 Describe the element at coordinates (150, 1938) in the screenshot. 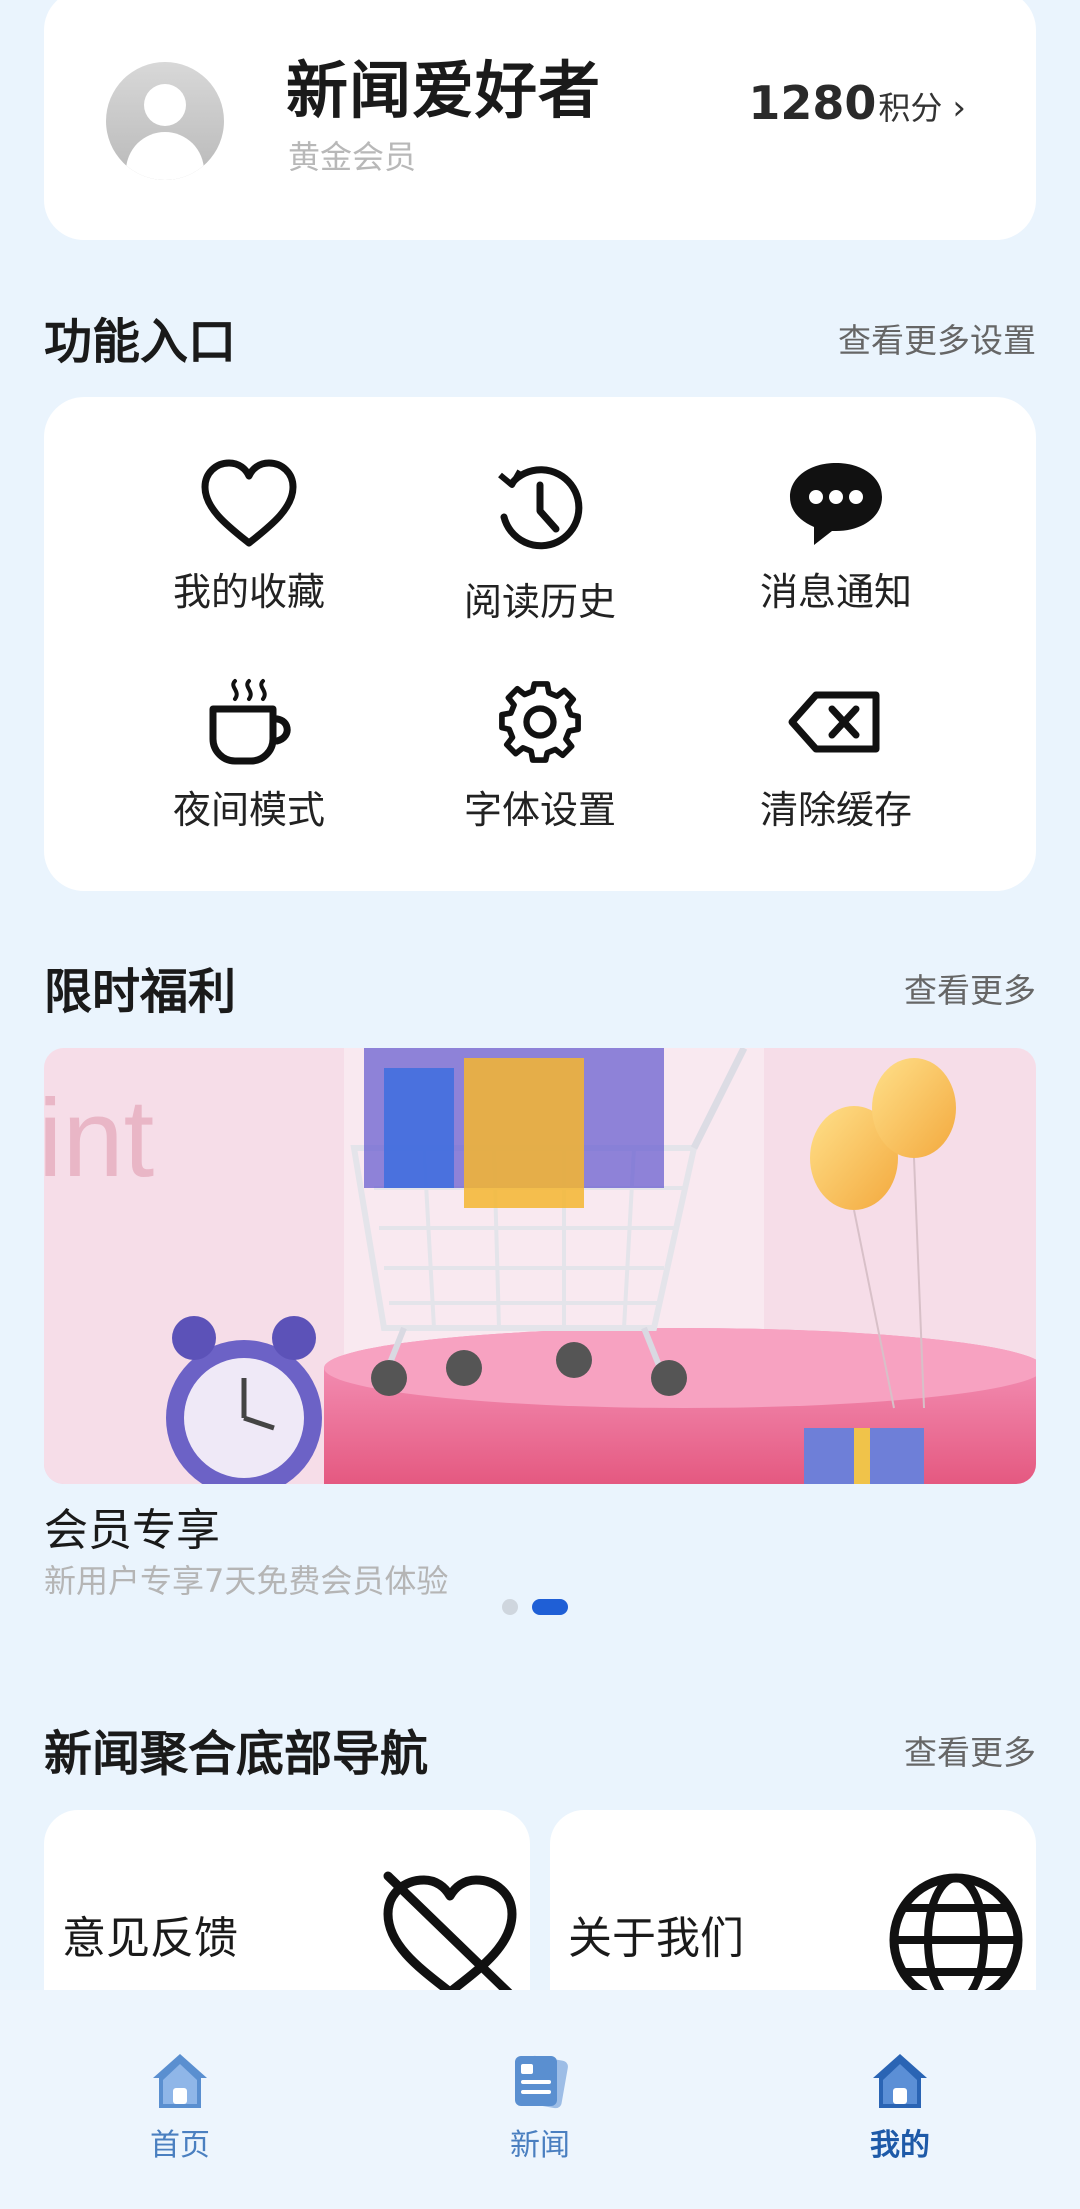

I see `feedback-label: 意见反馈` at that location.